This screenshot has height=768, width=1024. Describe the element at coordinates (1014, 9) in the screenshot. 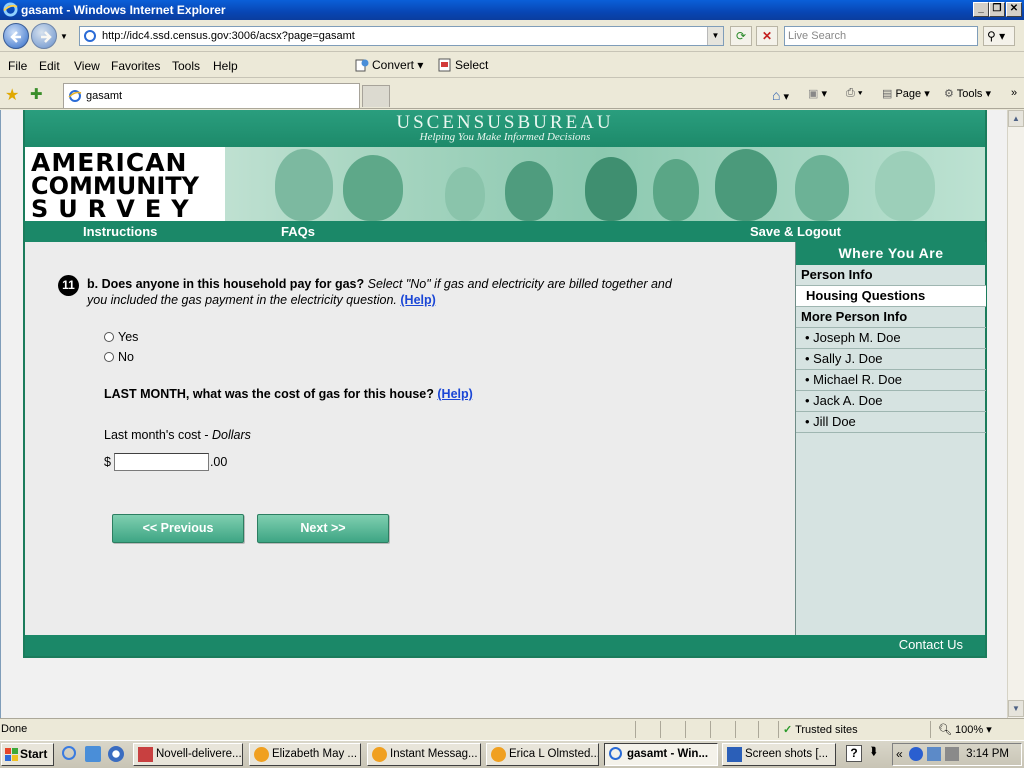

I see `close-window-button: ✕` at that location.